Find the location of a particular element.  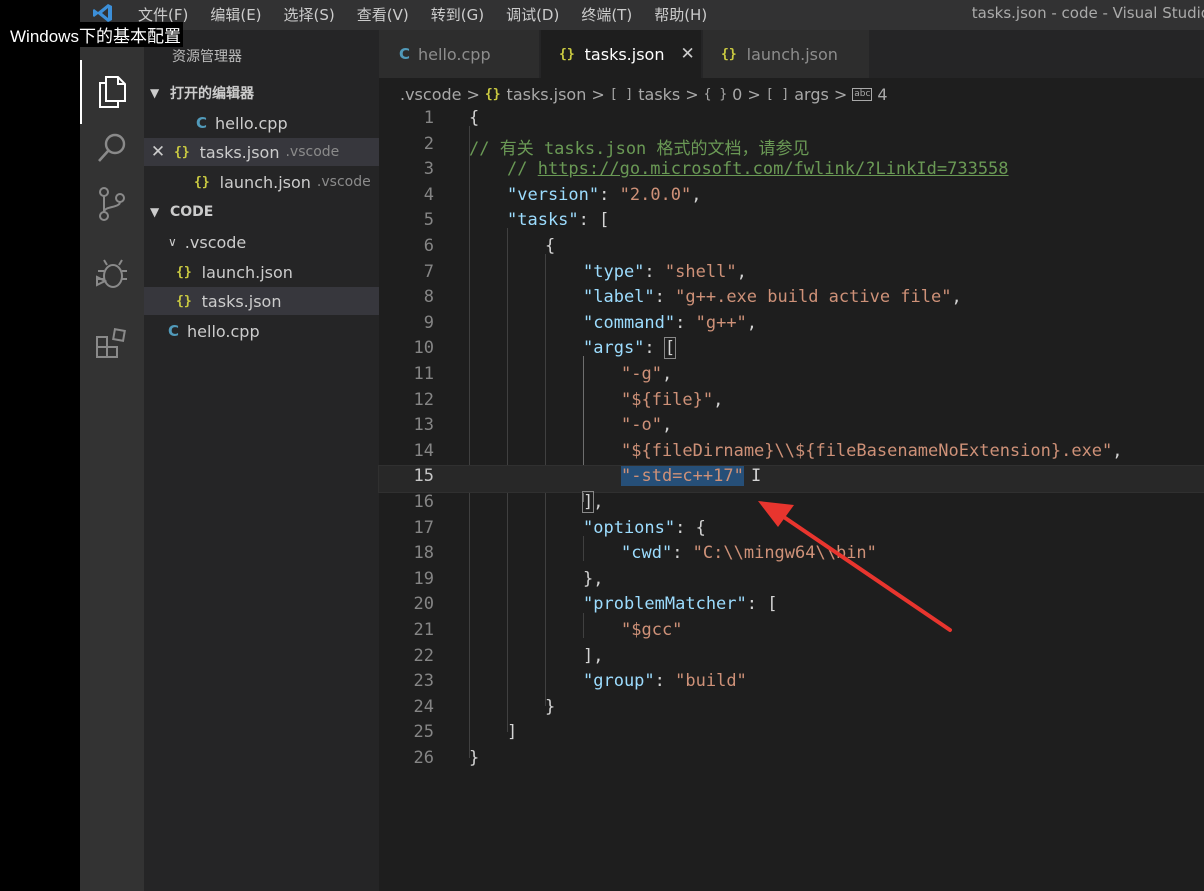

search-icon is located at coordinates (112, 148).